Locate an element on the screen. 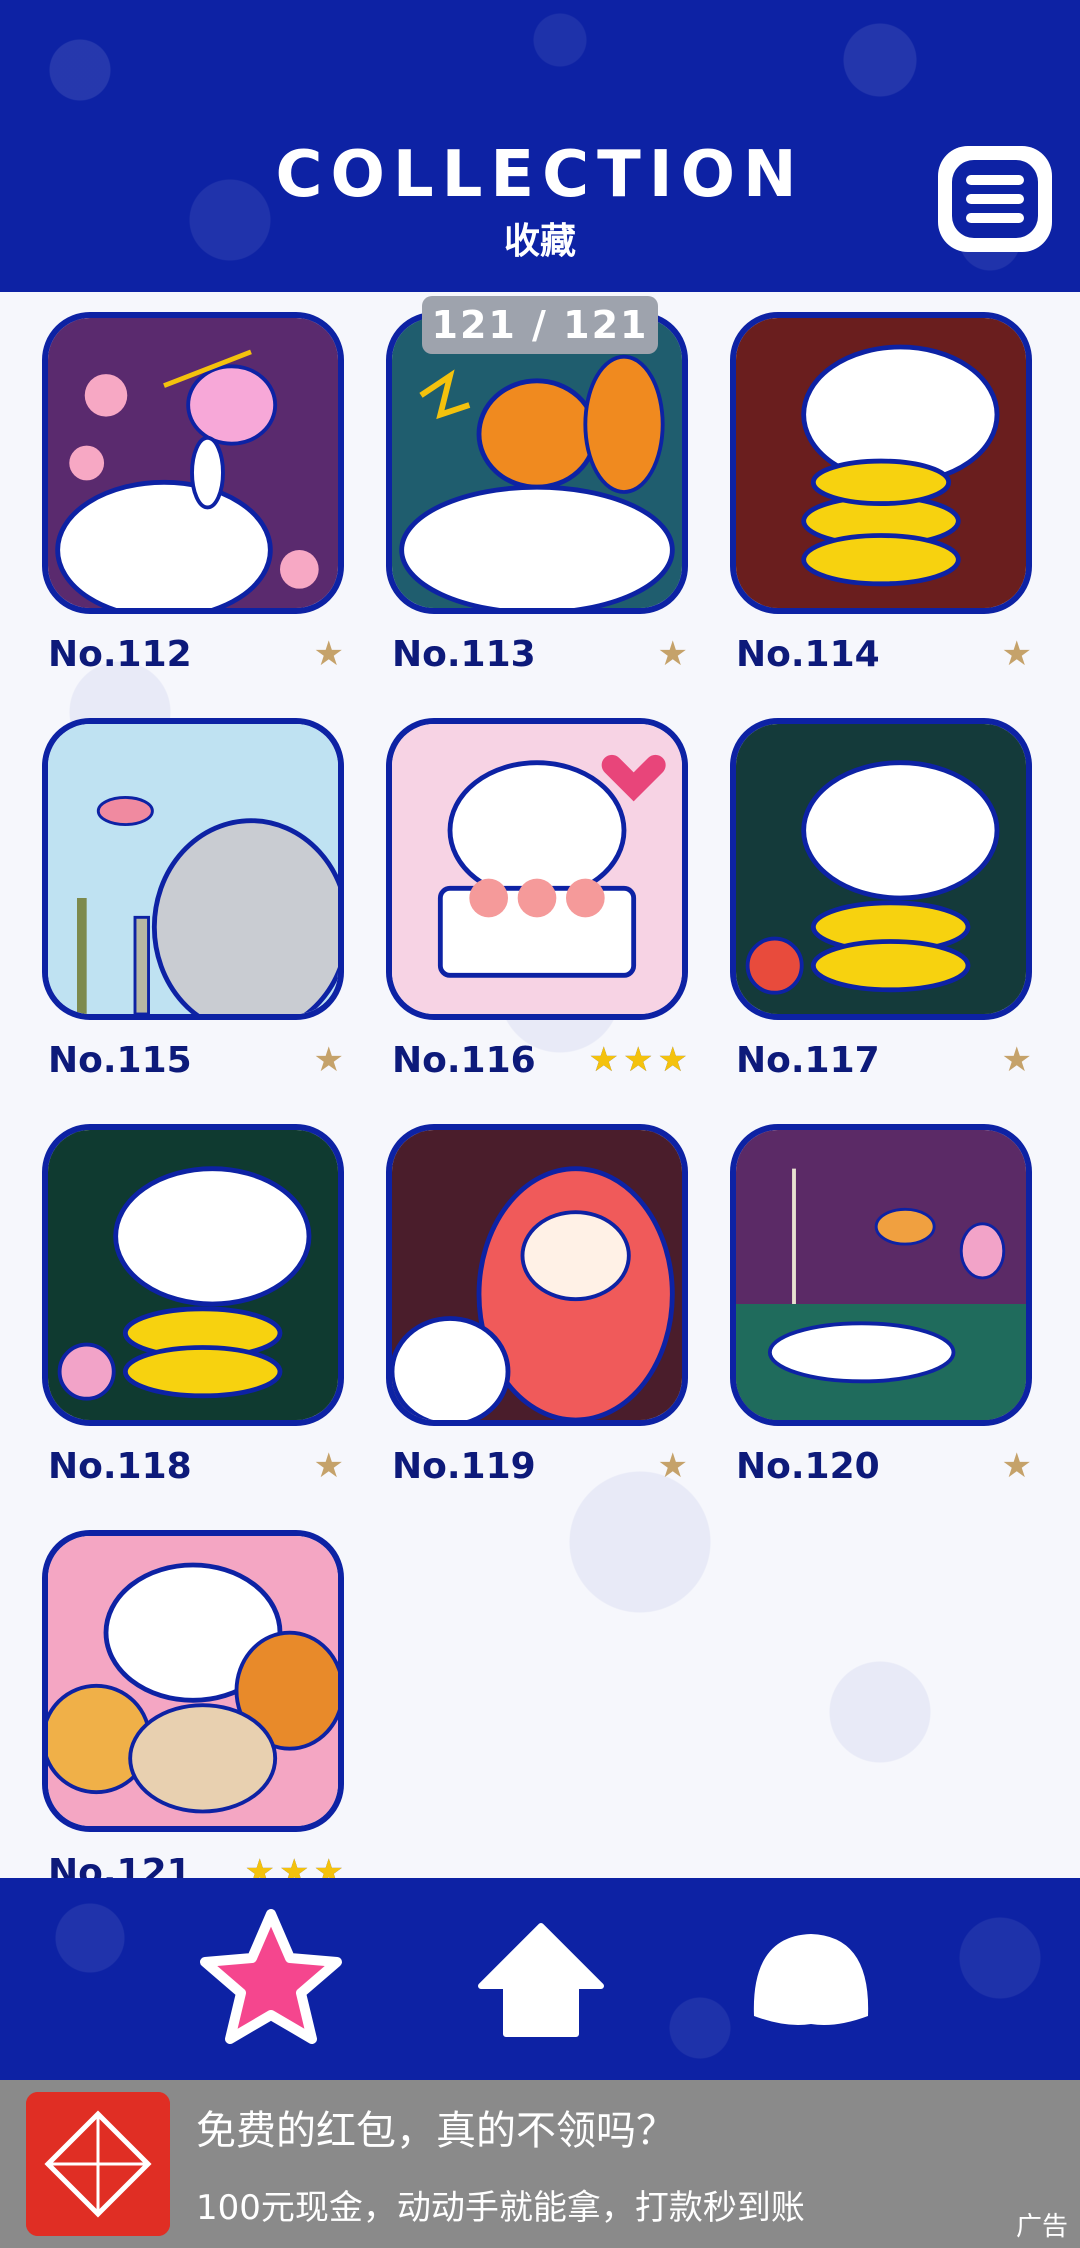  card-number: No.114 is located at coordinates (808, 654).